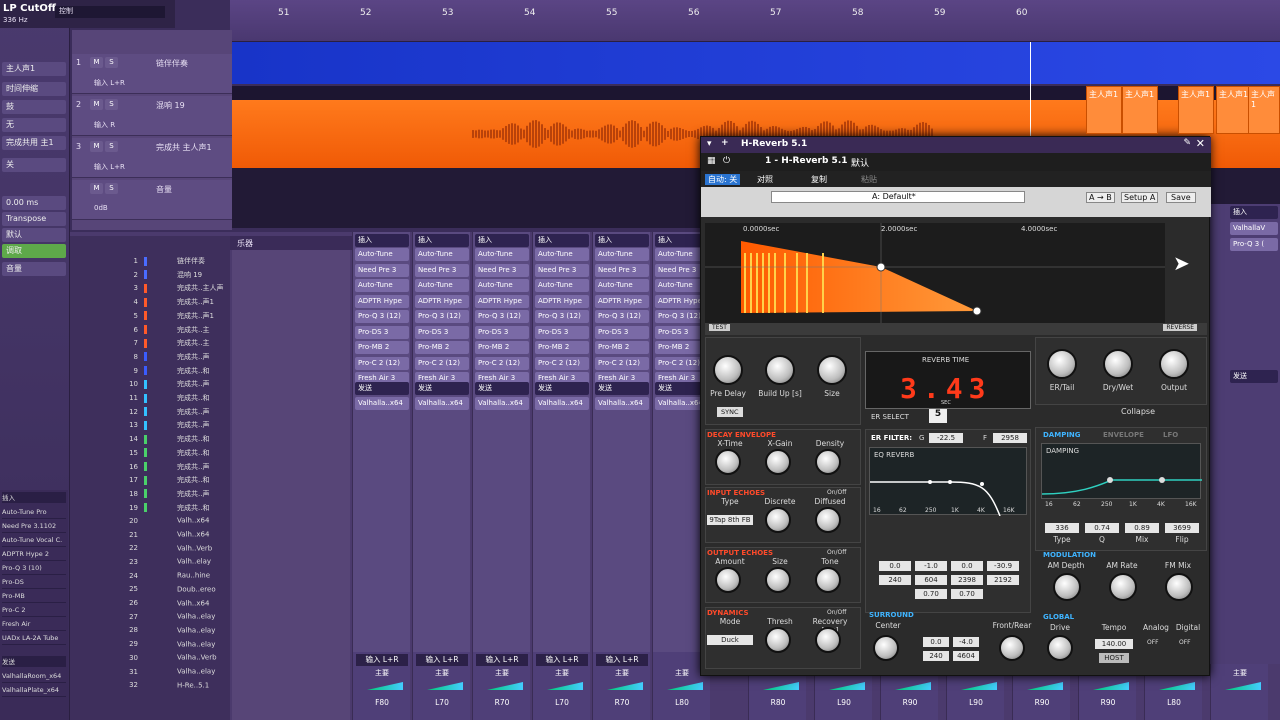 The height and width of the screenshot is (720, 1280). What do you see at coordinates (34, 513) in the screenshot?
I see `insert-slot: Auto-Tune Pro` at bounding box center [34, 513].